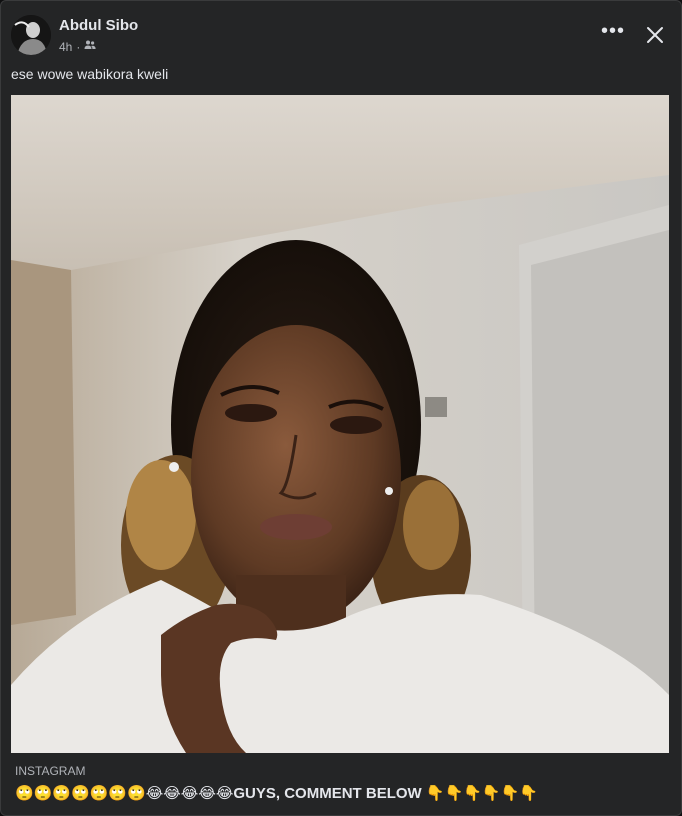 This screenshot has height=816, width=682. Describe the element at coordinates (65, 47) in the screenshot. I see `post-time: 4h` at that location.